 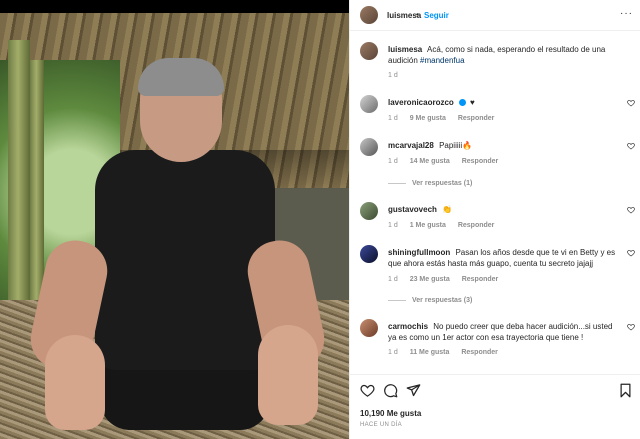 I want to click on author-avatar, so click(x=369, y=15).